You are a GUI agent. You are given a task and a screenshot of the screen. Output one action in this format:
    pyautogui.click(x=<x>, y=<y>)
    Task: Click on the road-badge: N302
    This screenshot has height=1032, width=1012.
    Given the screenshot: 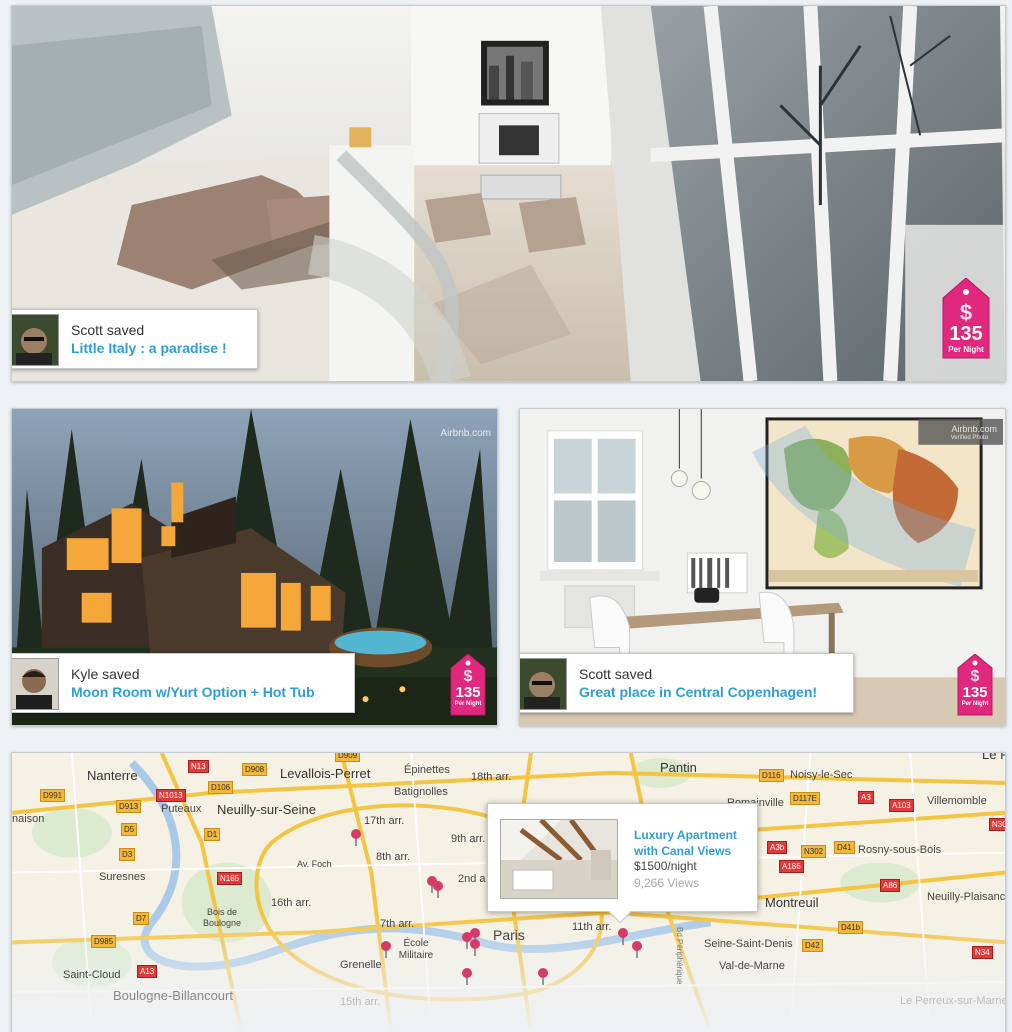 What is the action you would take?
    pyautogui.click(x=814, y=851)
    